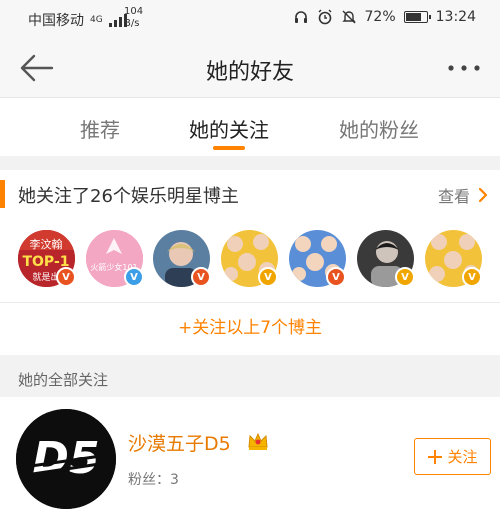 The width and height of the screenshot is (500, 526). Describe the element at coordinates (128, 196) in the screenshot. I see `section-title: 她关注了26个娱乐明星博主` at that location.